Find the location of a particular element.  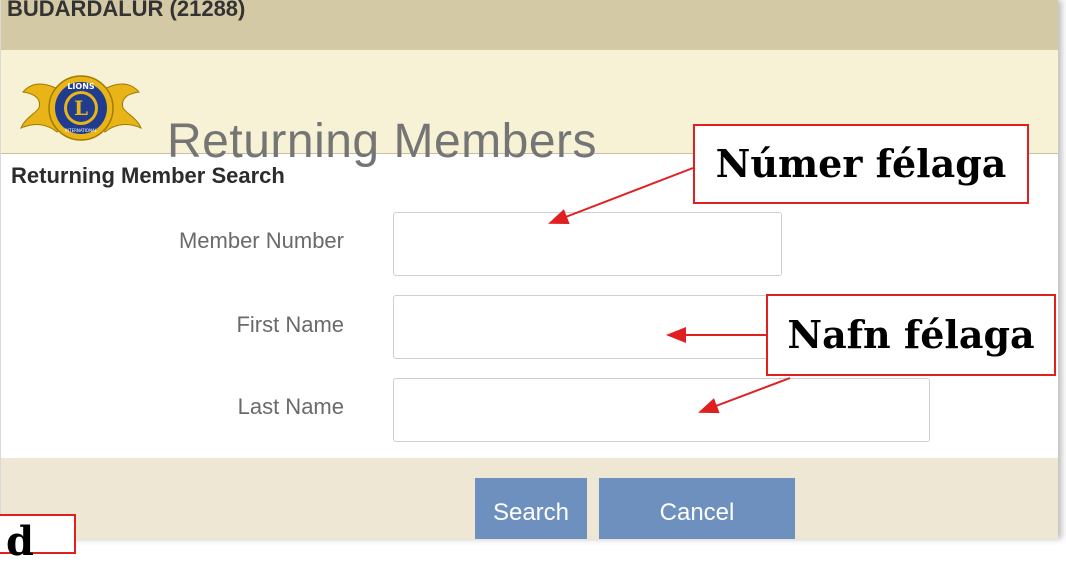

lions-logo-icon: L LIONS INTERNATIONAL is located at coordinates (81, 108).